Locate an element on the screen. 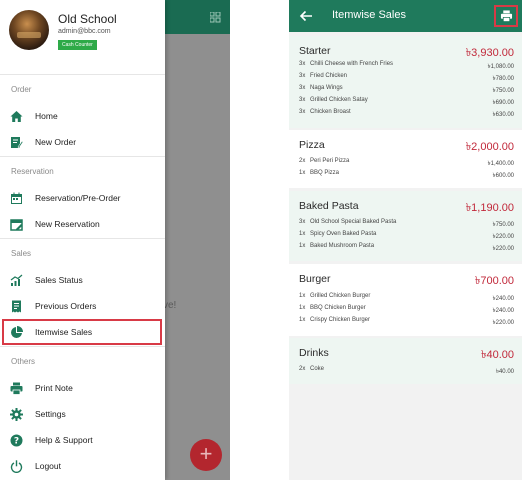 Image resolution: width=522 pixels, height=480 pixels. menu-item-home: Home is located at coordinates (82, 116).